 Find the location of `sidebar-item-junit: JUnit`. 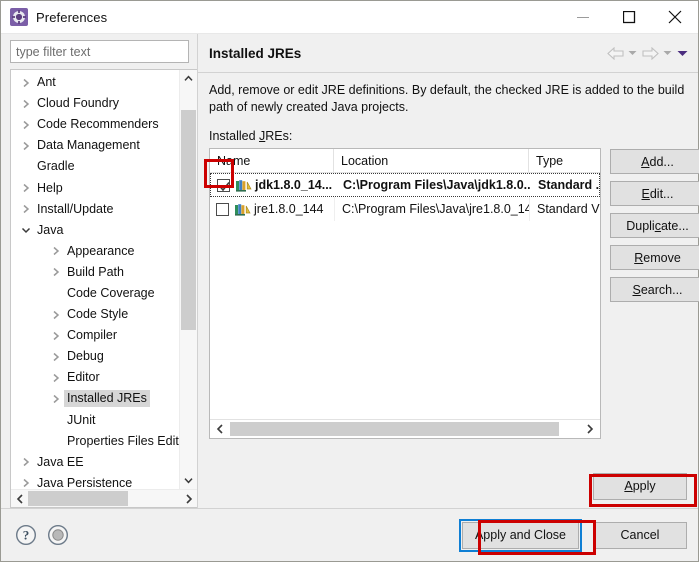

sidebar-item-junit: JUnit is located at coordinates (95, 420).